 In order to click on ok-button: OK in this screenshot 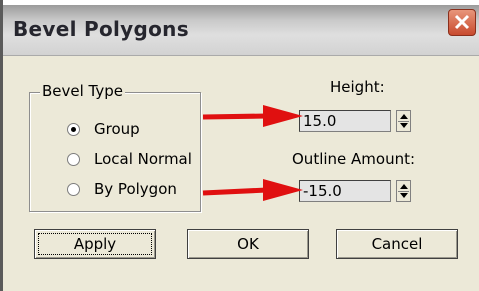, I will do `click(248, 244)`.